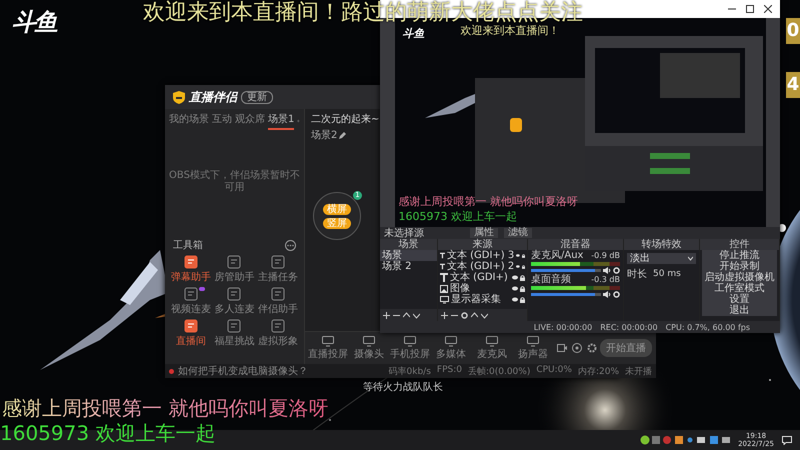  Describe the element at coordinates (257, 97) in the screenshot. I see `update-badge: 更新` at that location.